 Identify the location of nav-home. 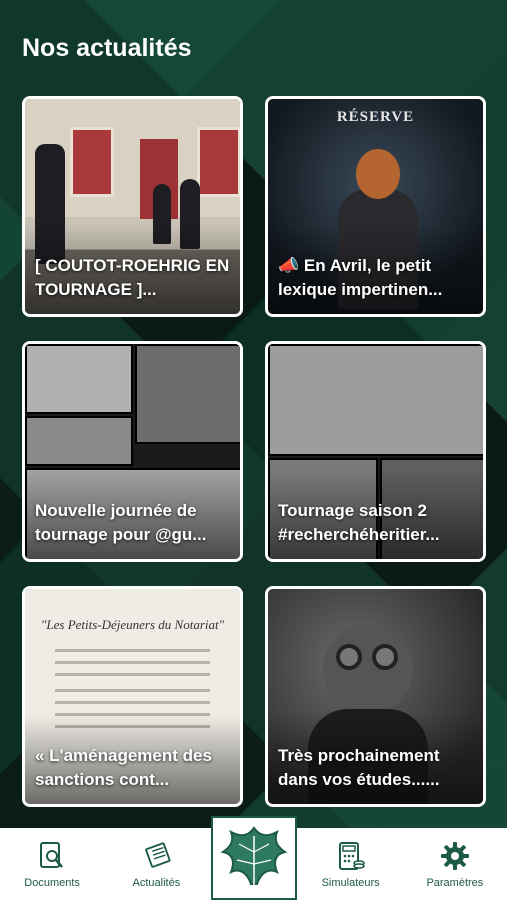
(254, 858).